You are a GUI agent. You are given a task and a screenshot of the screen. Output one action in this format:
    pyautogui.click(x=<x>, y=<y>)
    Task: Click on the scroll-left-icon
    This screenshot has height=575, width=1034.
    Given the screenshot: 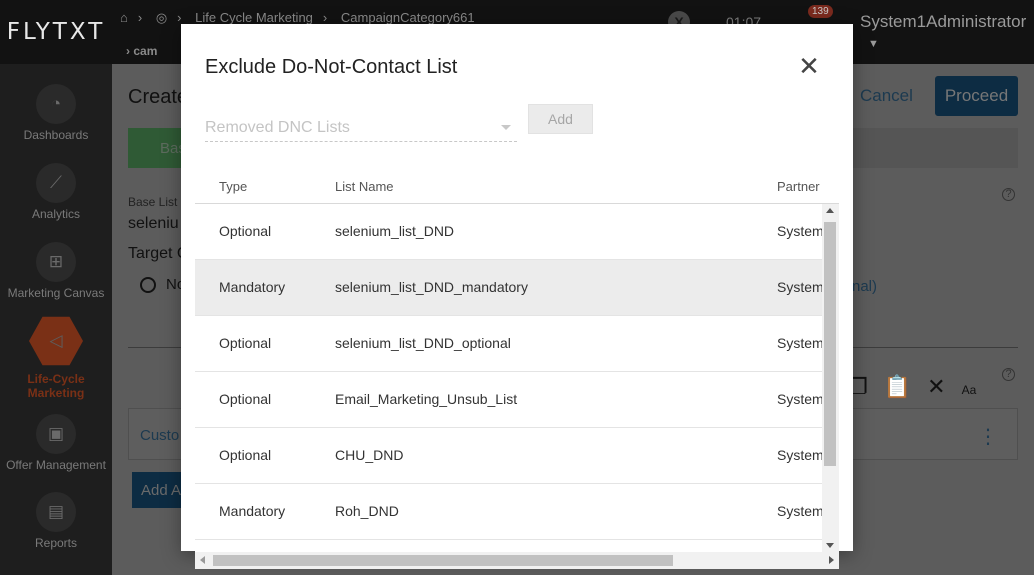 What is the action you would take?
    pyautogui.click(x=202, y=560)
    